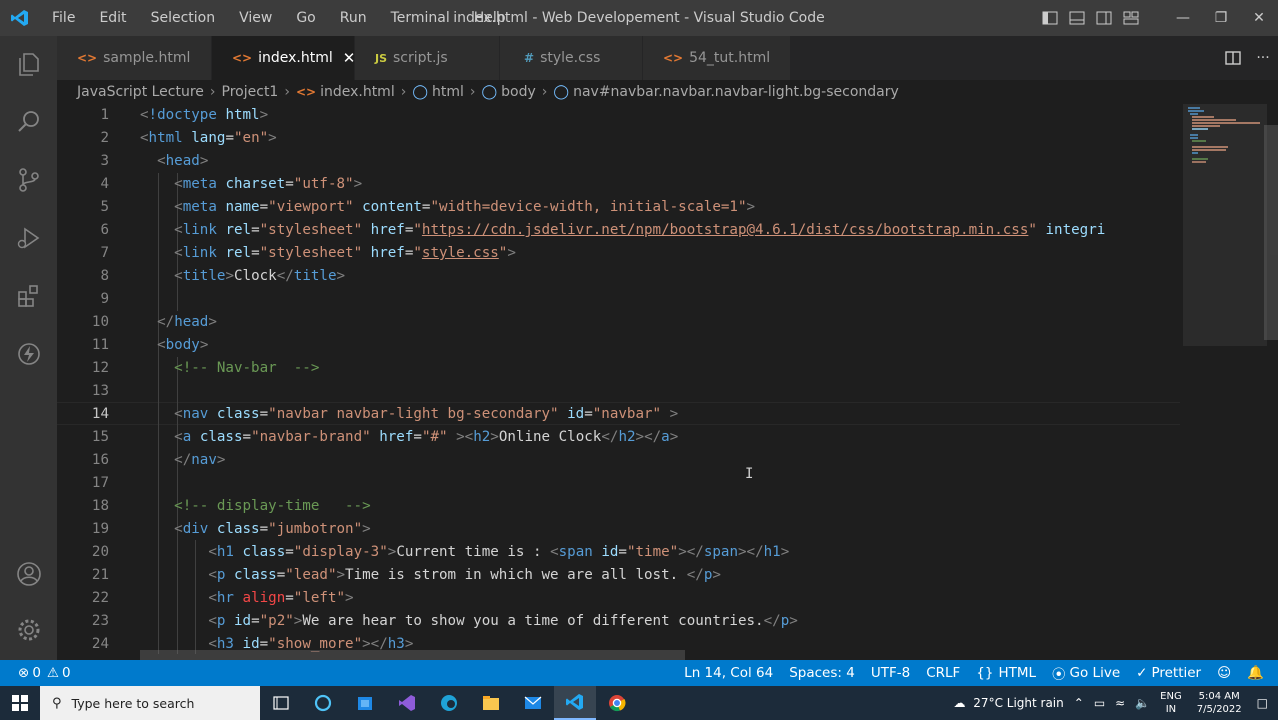 Image resolution: width=1278 pixels, height=720 pixels. Describe the element at coordinates (1076, 18) in the screenshot. I see `toggle-panel-icon` at that location.